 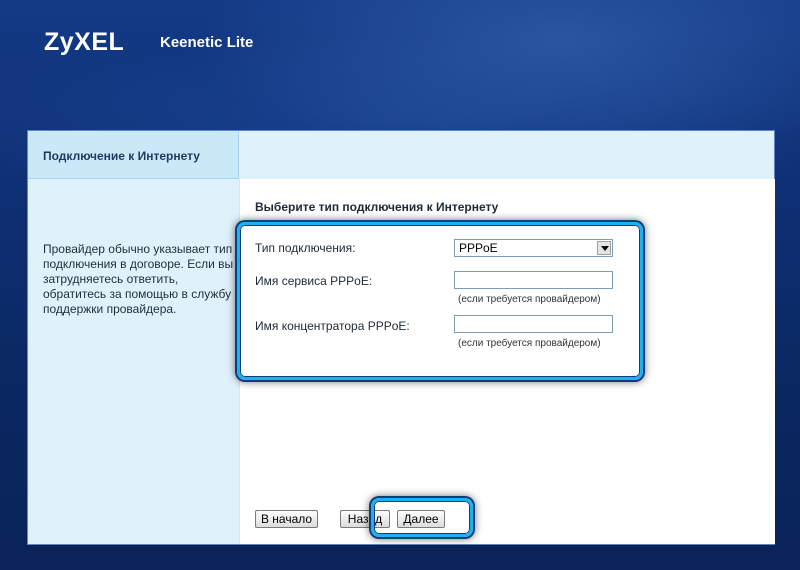 What do you see at coordinates (332, 326) in the screenshot?
I see `concentrator-label: Имя концентратора PPPoE:` at bounding box center [332, 326].